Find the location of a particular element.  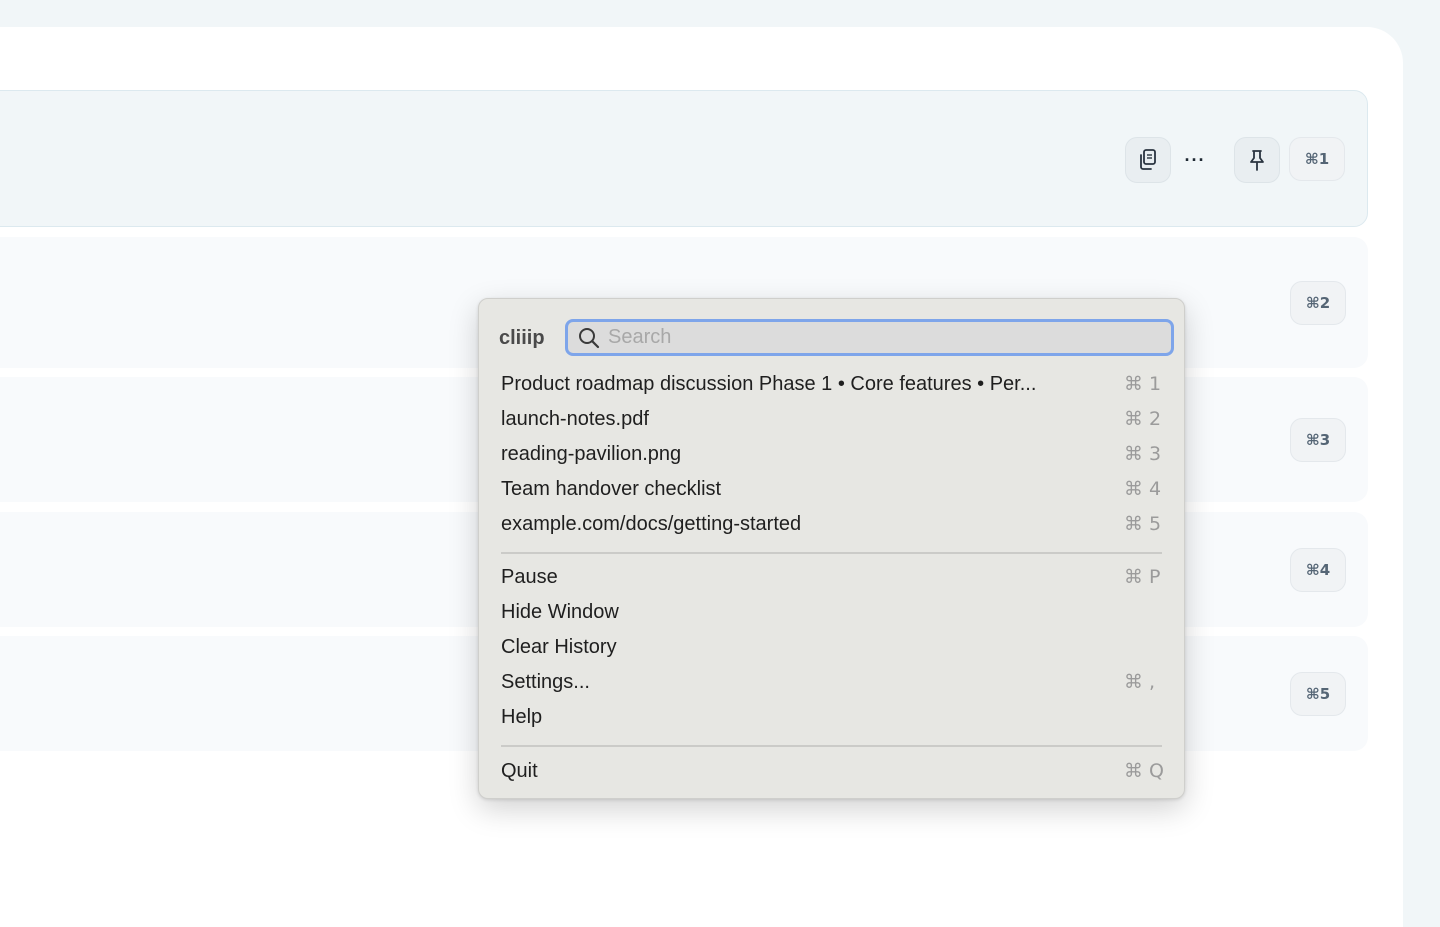

copy-button is located at coordinates (1148, 160).